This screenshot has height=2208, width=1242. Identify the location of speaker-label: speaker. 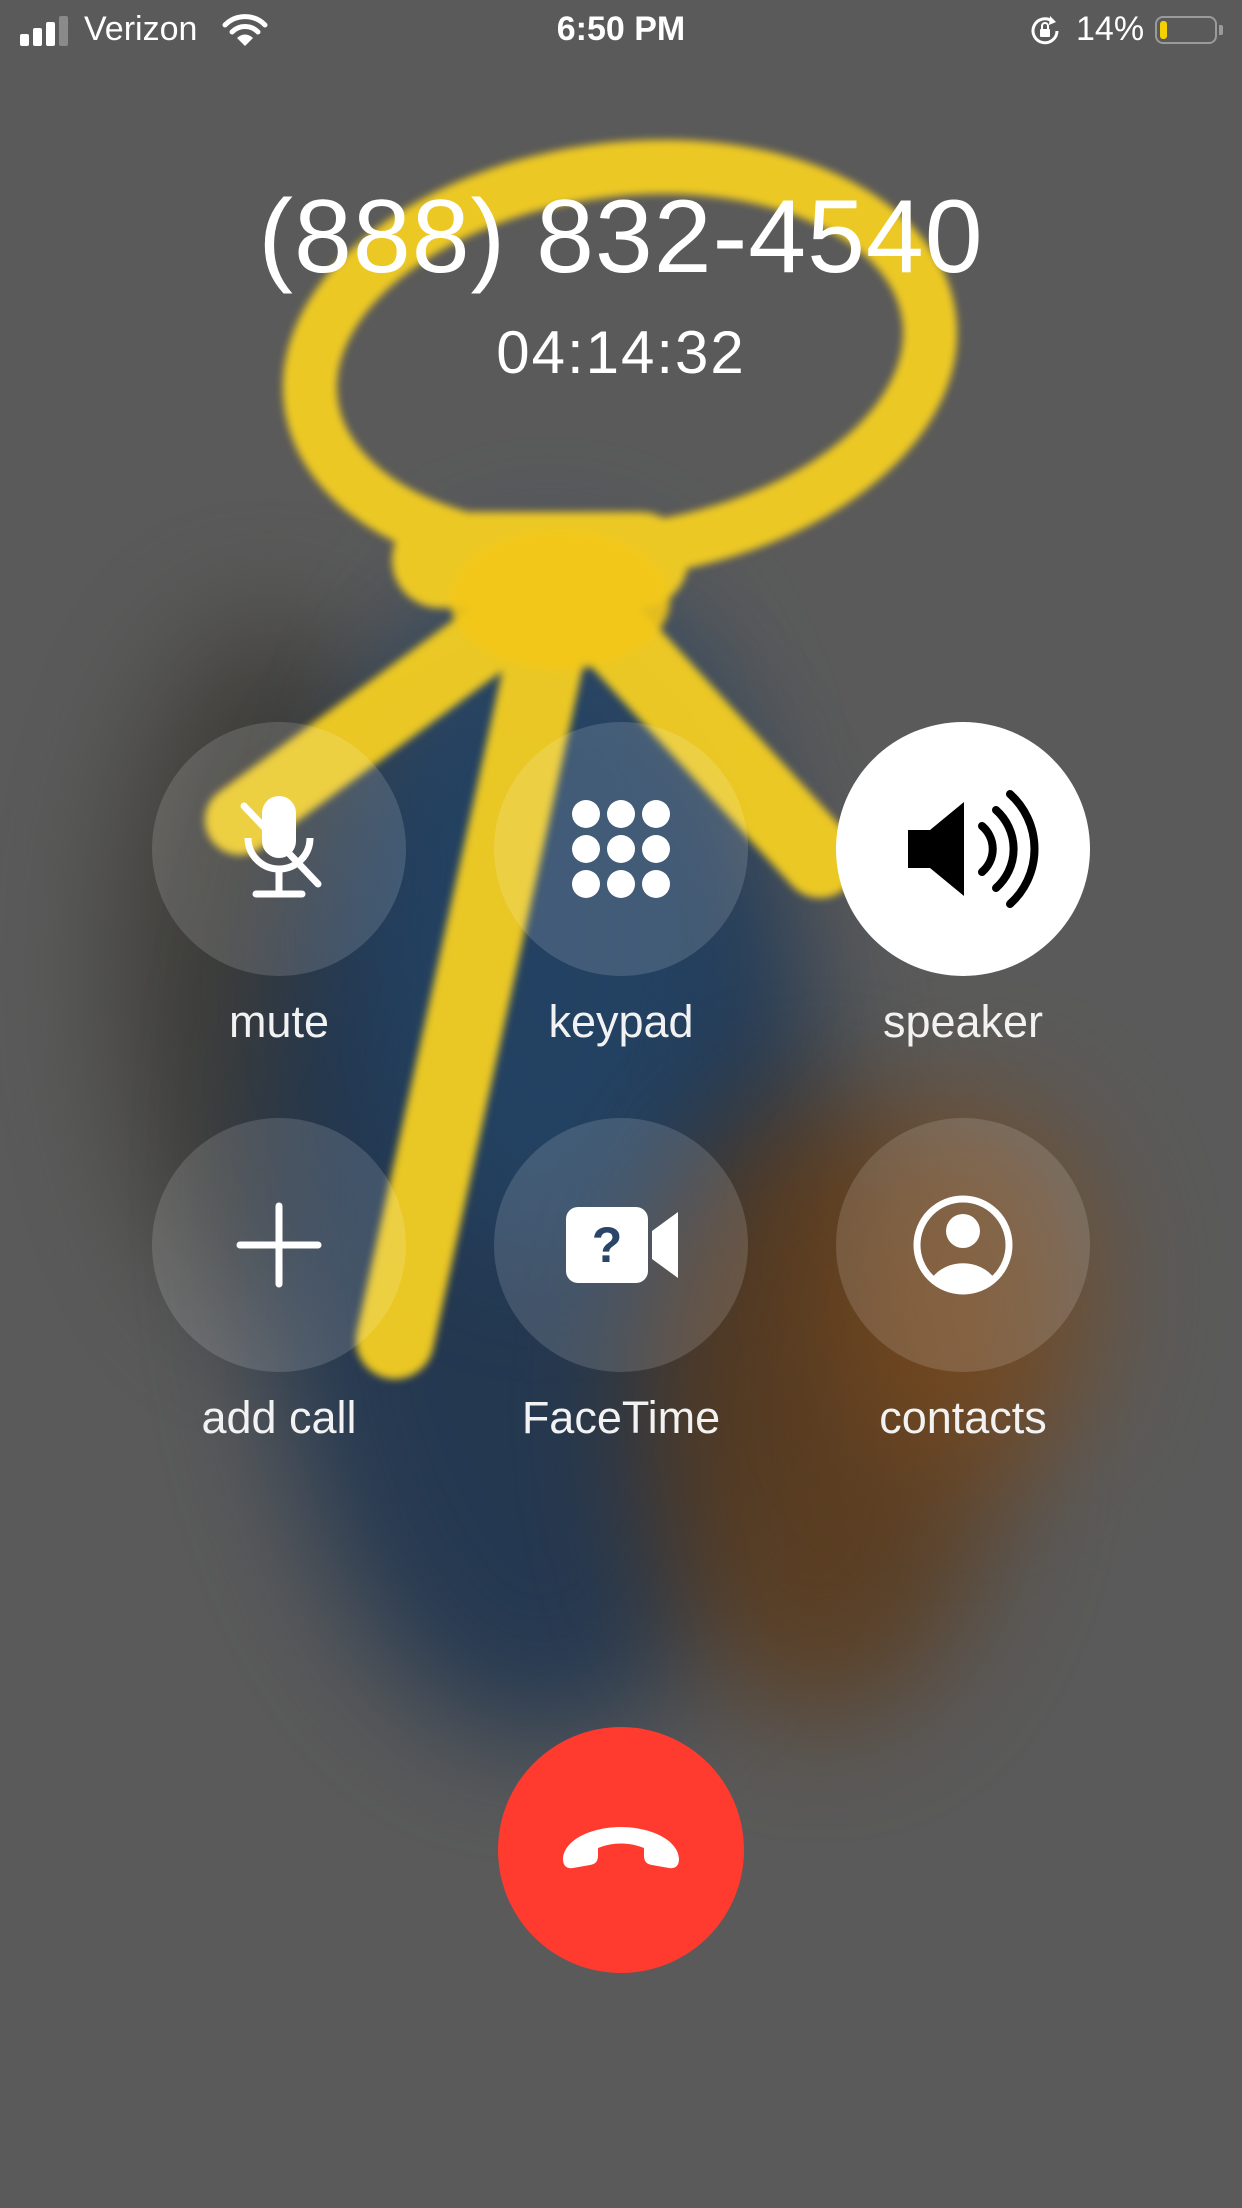
(963, 1021).